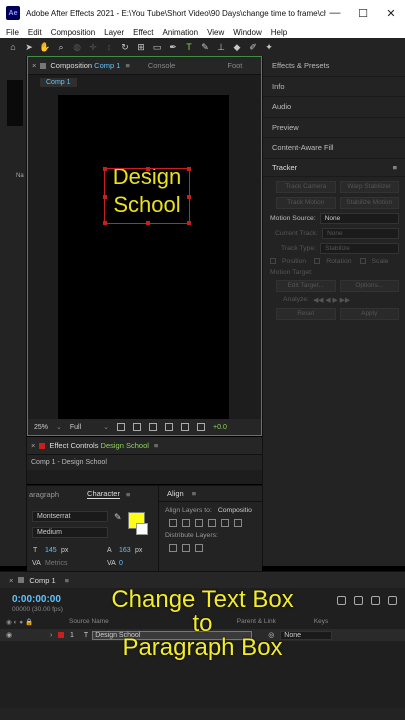  I want to click on font-style-select: Medium, so click(70, 532).